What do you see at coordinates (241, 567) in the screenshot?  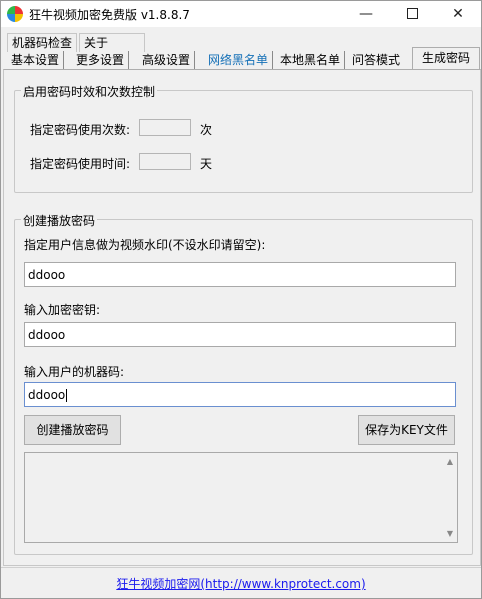 I see `footer-divider` at bounding box center [241, 567].